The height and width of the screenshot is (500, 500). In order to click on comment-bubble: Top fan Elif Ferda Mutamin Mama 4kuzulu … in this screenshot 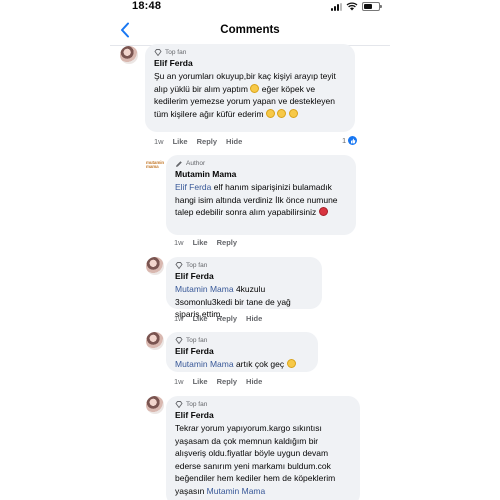, I will do `click(244, 288)`.